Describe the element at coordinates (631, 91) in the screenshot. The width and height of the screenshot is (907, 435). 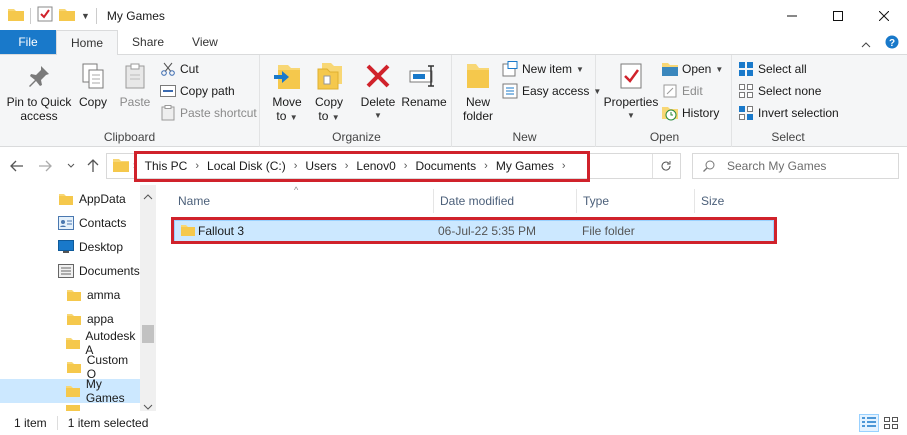
I see `properties-button: Properties ▼` at that location.